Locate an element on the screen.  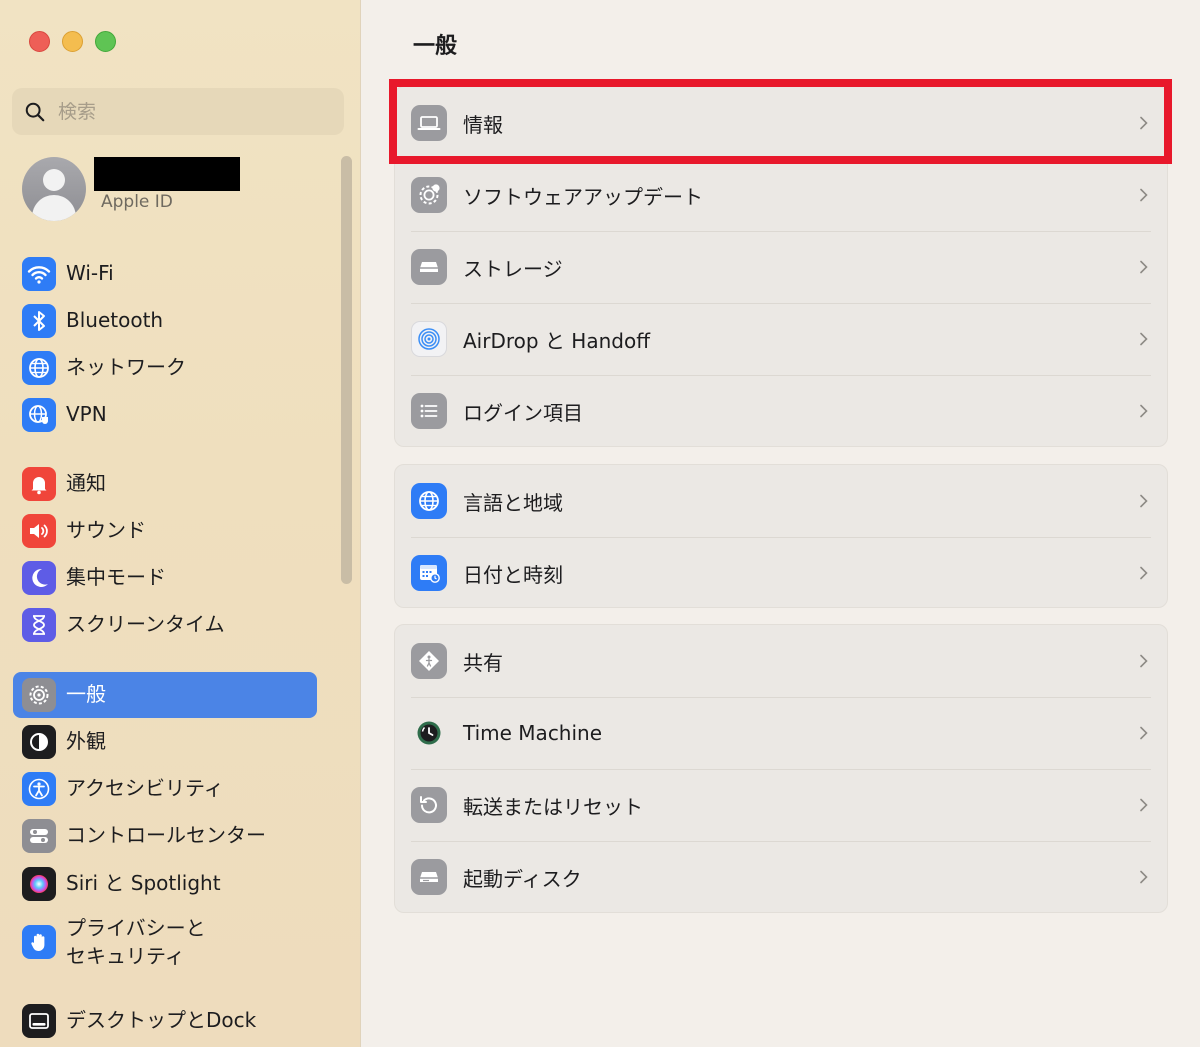
sidebar-item-sound: サウンド is located at coordinates (165, 531).